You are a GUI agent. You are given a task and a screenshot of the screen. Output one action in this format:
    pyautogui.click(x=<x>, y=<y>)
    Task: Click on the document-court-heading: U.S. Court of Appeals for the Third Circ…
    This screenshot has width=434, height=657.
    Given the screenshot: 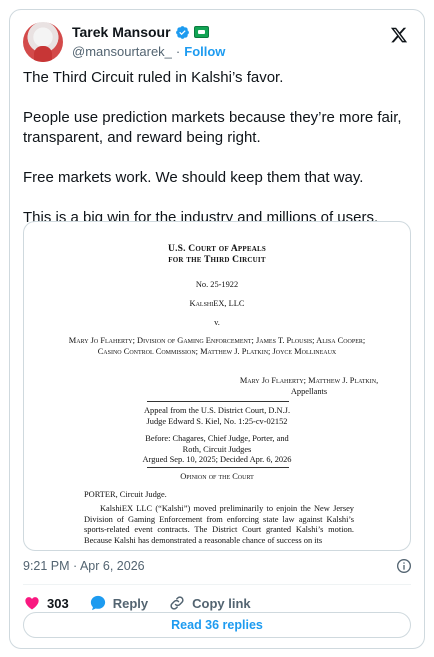 What is the action you would take?
    pyautogui.click(x=217, y=255)
    